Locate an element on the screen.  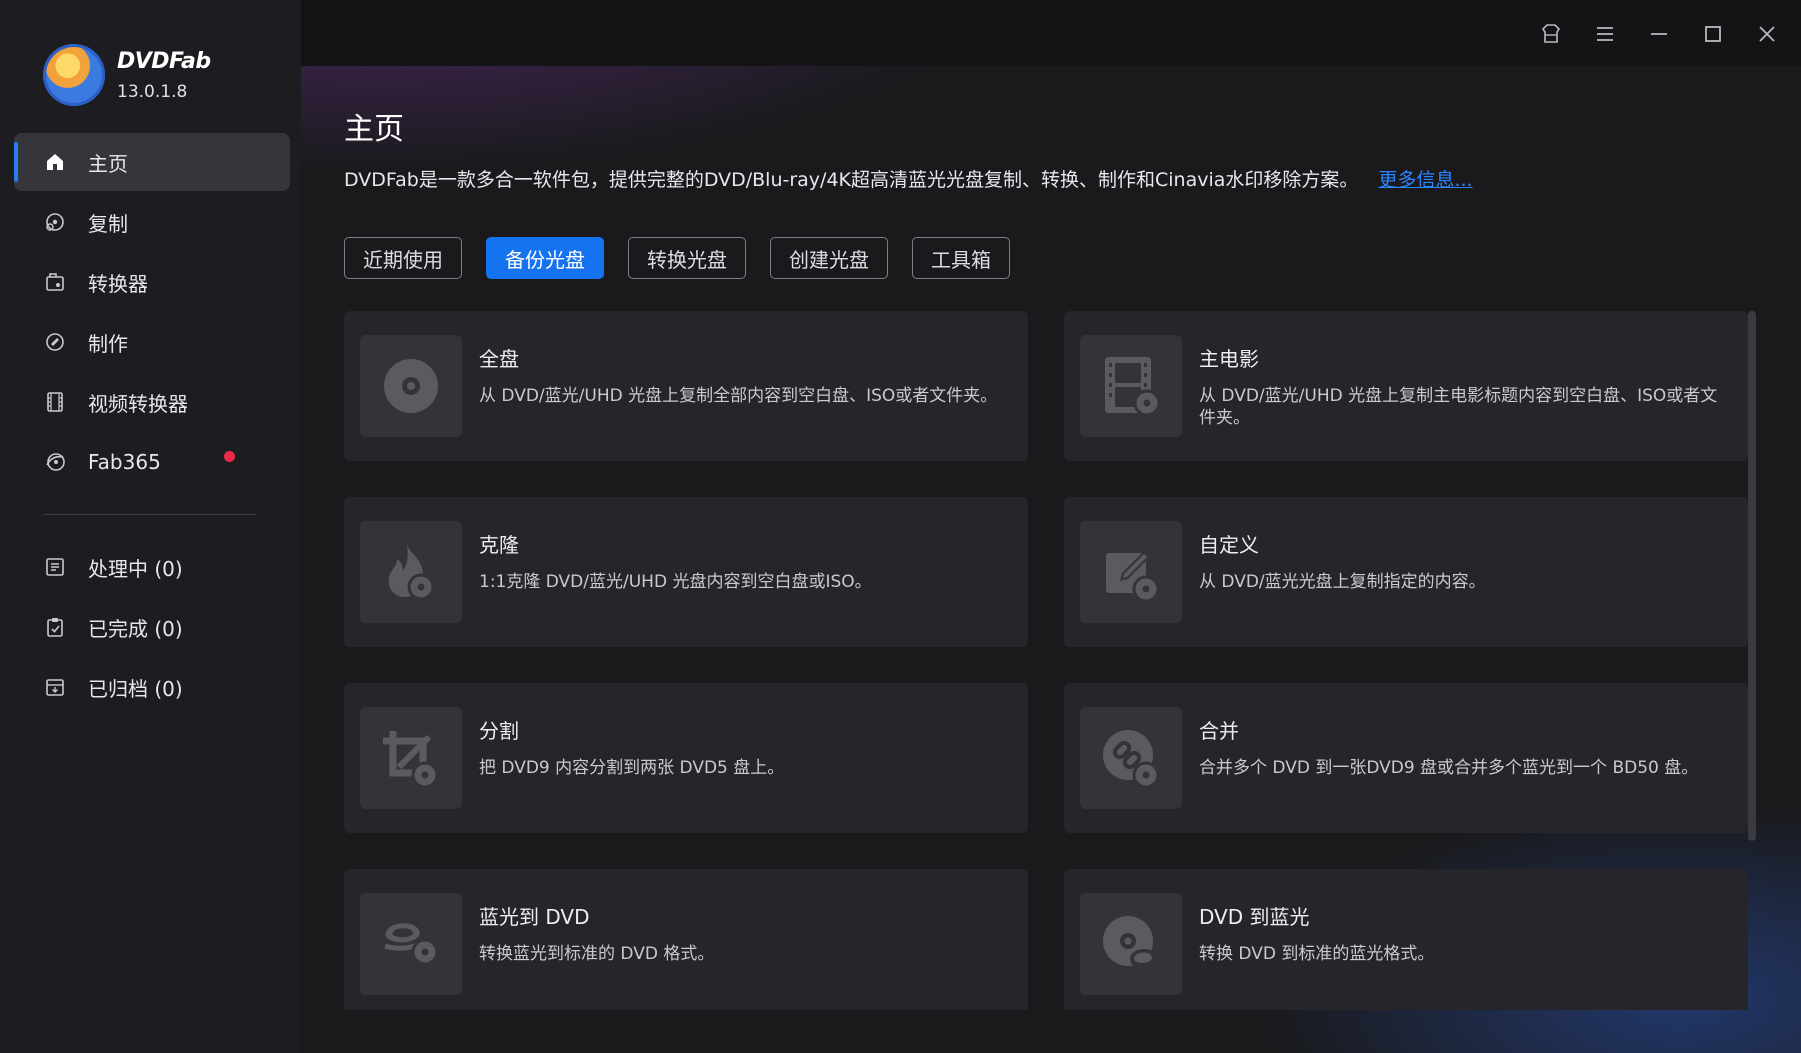
sidebar-item-label: 视频转换器 is located at coordinates (138, 403).